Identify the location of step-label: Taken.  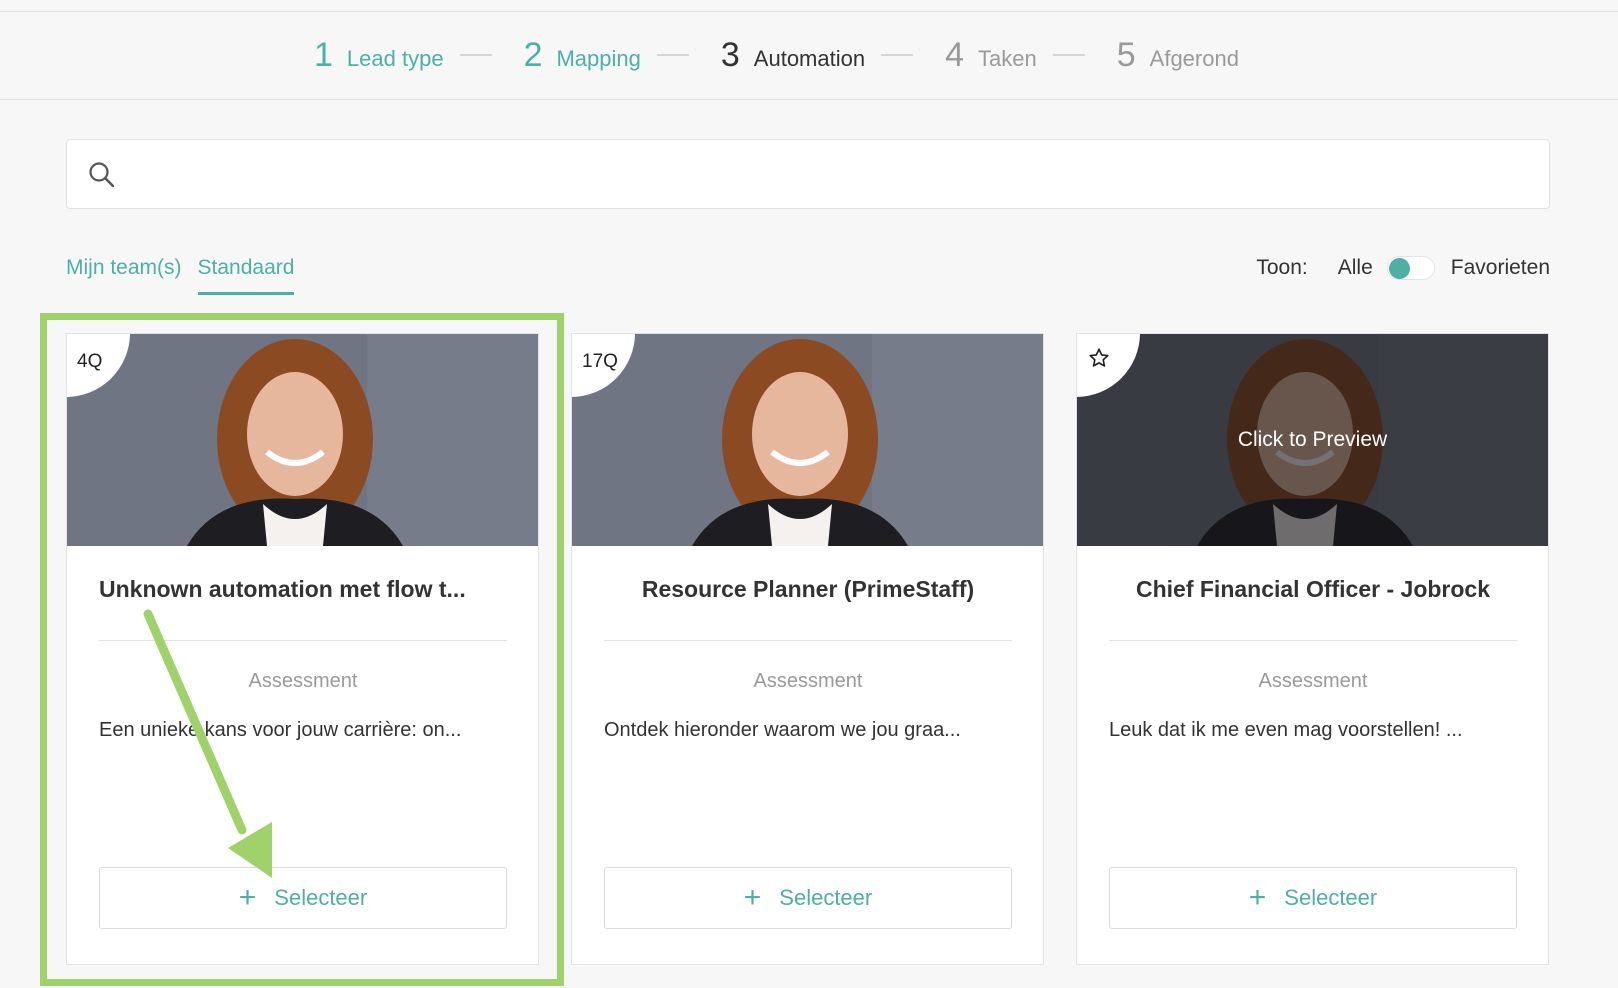
(1007, 58).